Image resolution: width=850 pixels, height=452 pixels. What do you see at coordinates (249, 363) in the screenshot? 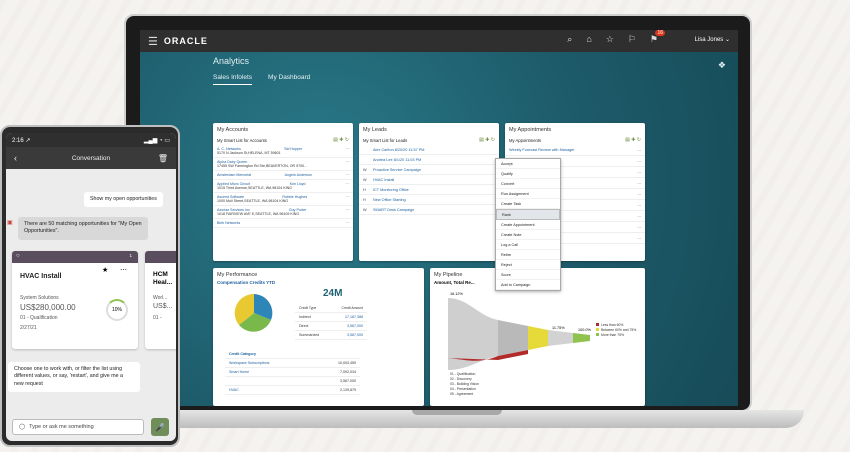
I see `category-name: Workspace Subscriptions` at bounding box center [249, 363].